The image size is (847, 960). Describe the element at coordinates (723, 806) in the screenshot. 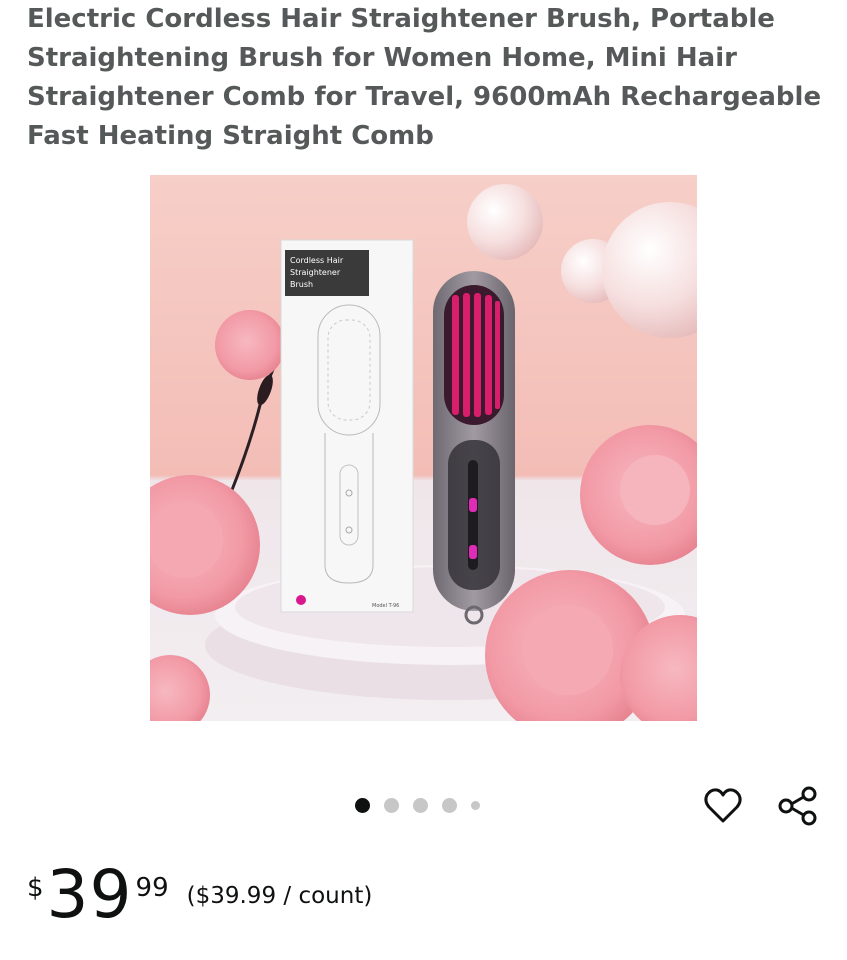

I see `heart-icon` at that location.